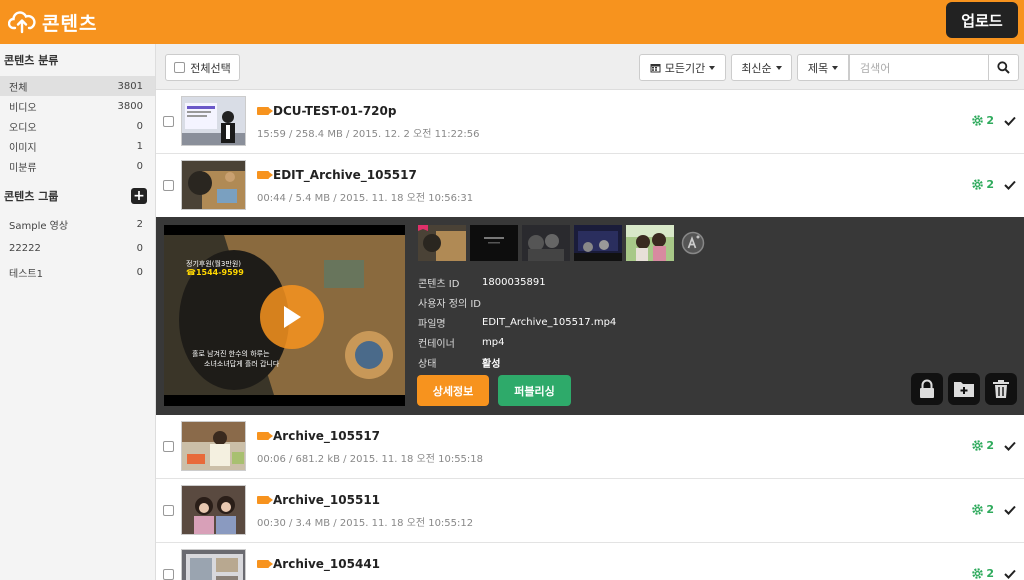  I want to click on search-icon, so click(1003, 67).